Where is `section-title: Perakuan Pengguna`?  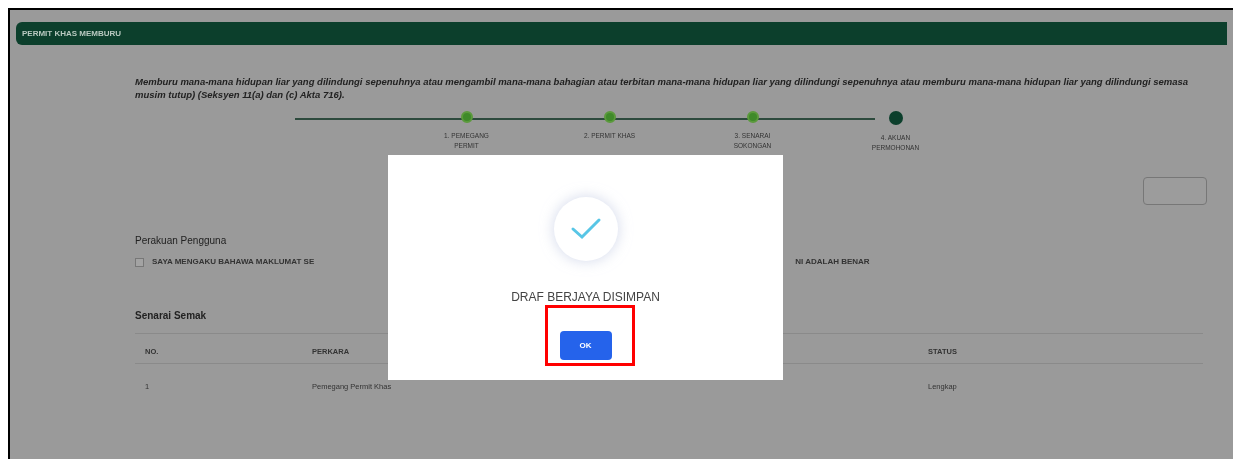 section-title: Perakuan Pengguna is located at coordinates (181, 241).